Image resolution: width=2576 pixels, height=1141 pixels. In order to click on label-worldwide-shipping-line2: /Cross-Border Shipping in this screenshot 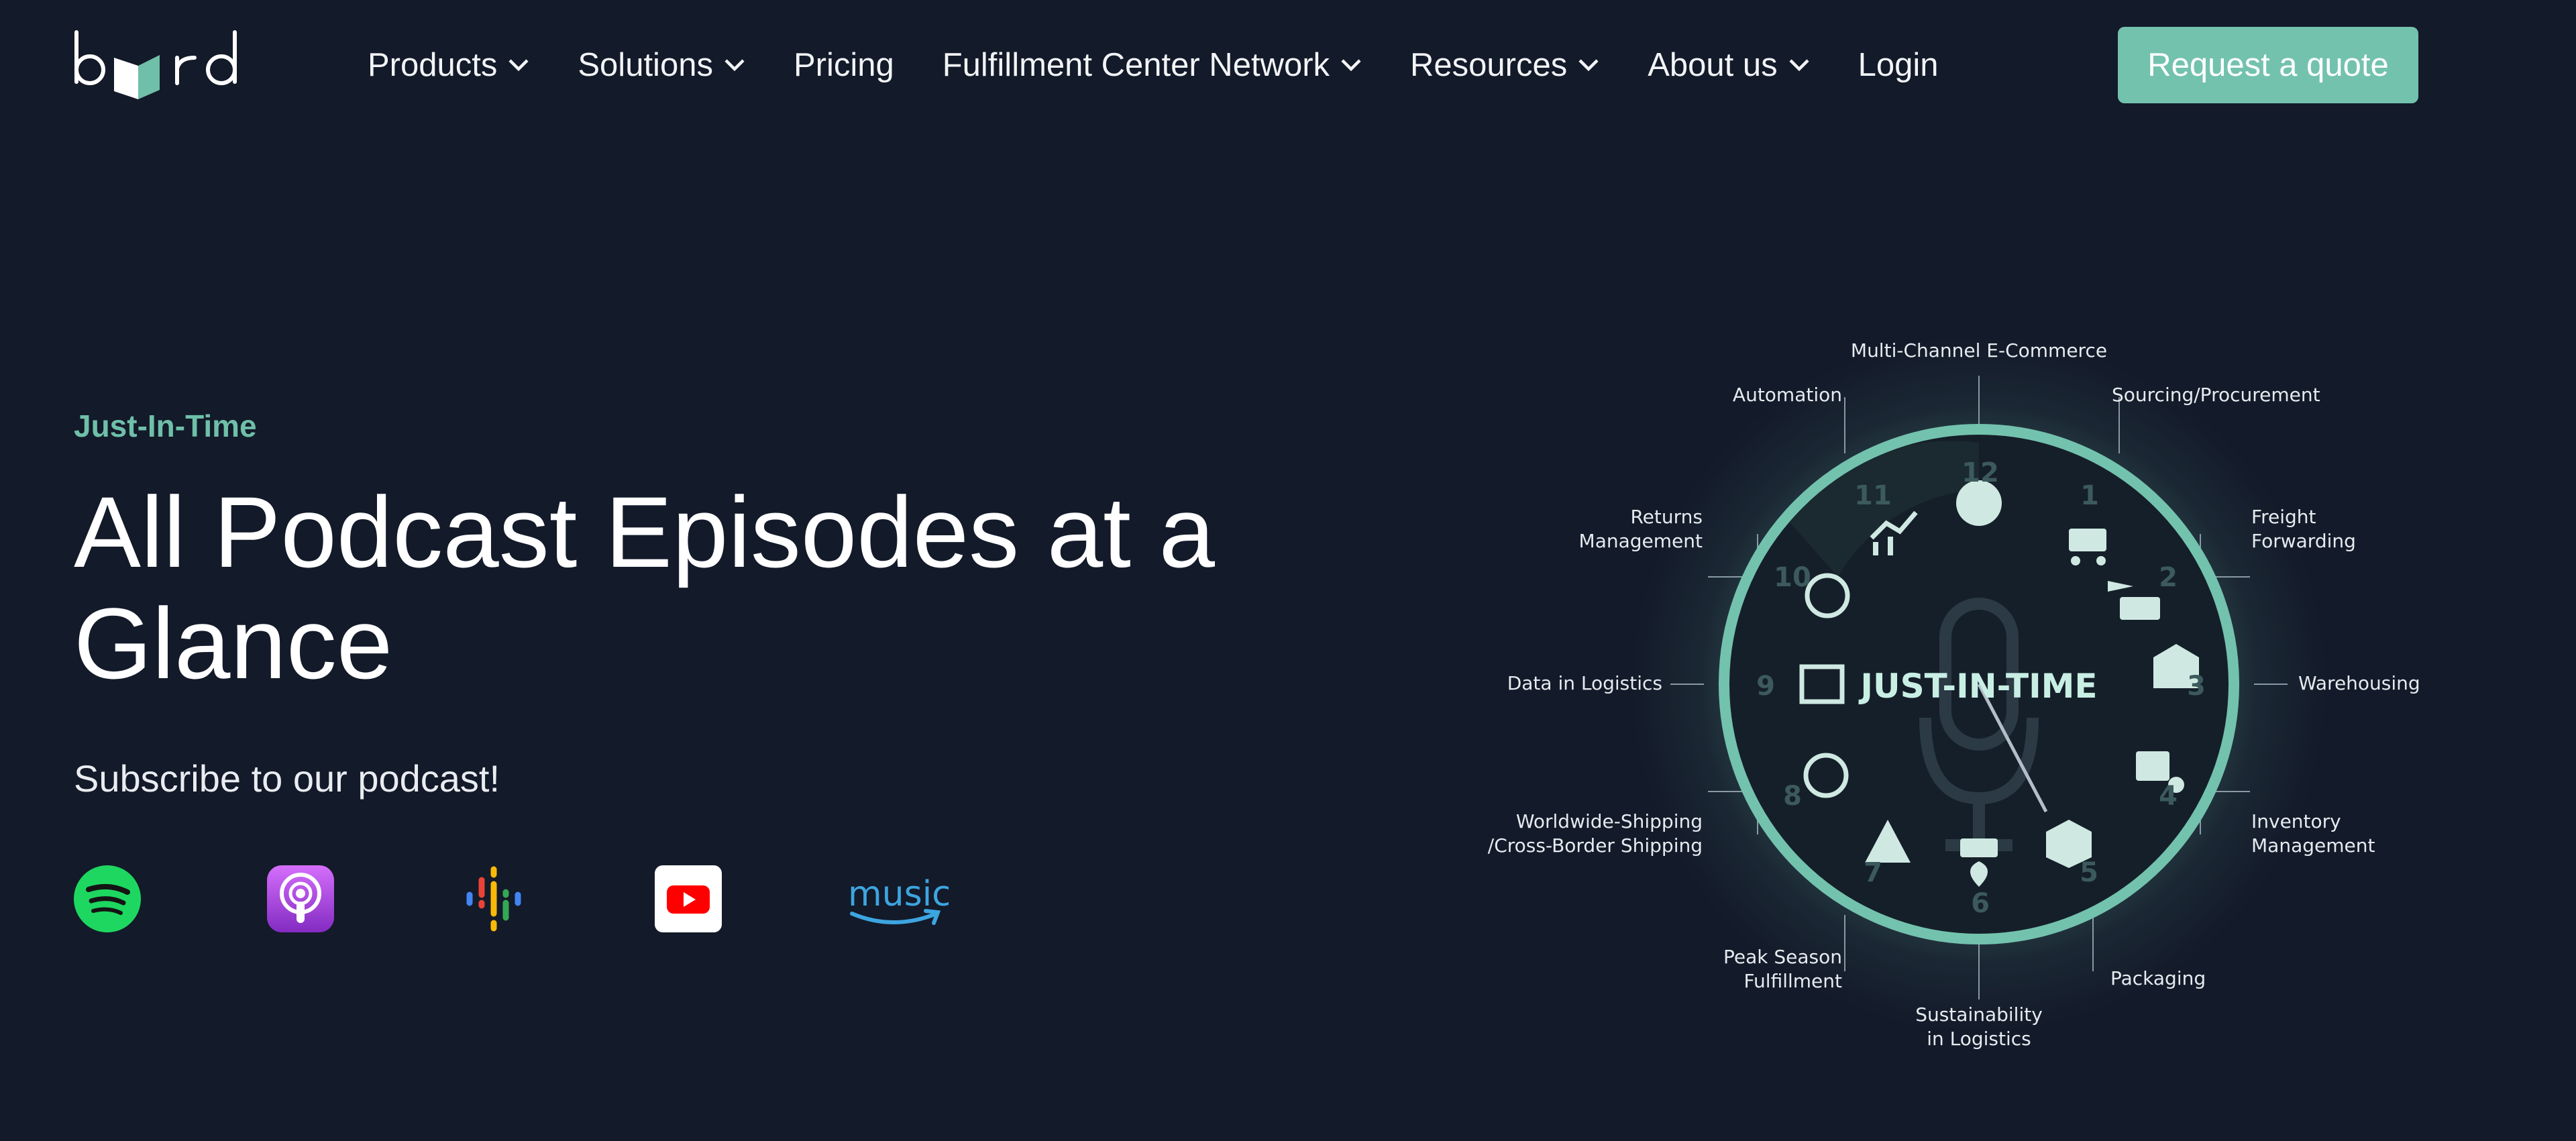, I will do `click(1595, 846)`.